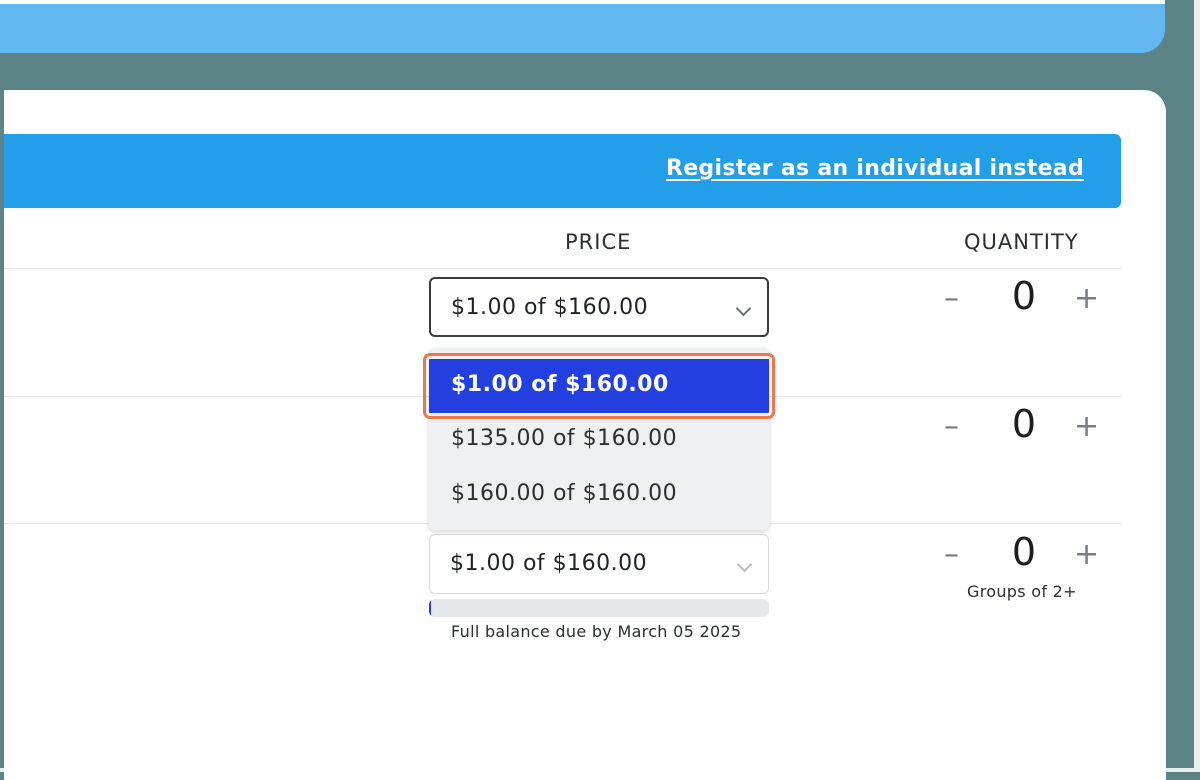 Image resolution: width=1200 pixels, height=780 pixels. What do you see at coordinates (1021, 242) in the screenshot?
I see `quantity-column-header: QUANTITY` at bounding box center [1021, 242].